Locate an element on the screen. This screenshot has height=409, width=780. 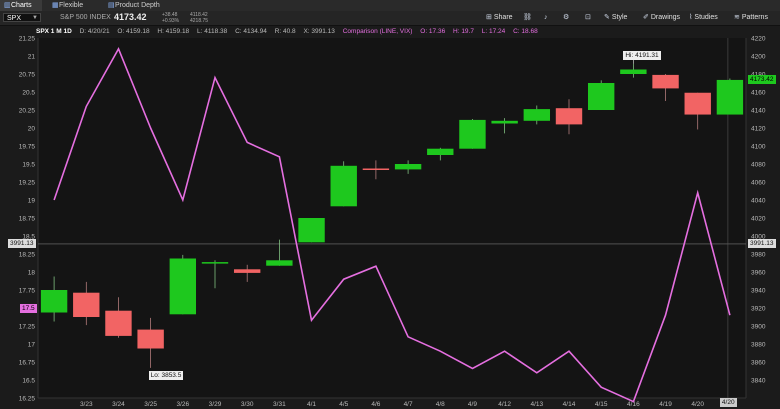
last-date-tag: 4/20 is located at coordinates (728, 402).